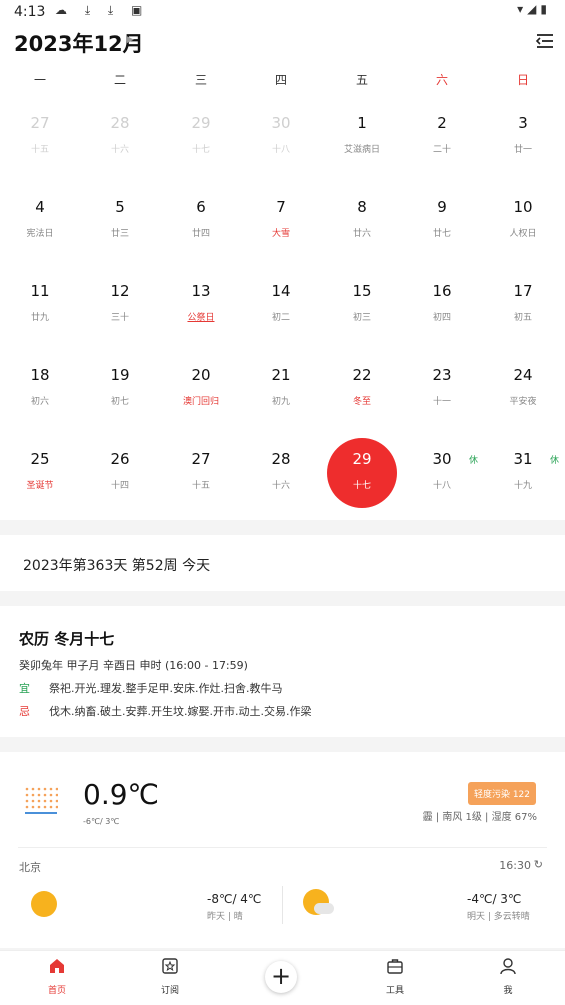 The height and width of the screenshot is (1005, 565). I want to click on day-cell: 3 廿一, so click(523, 140).